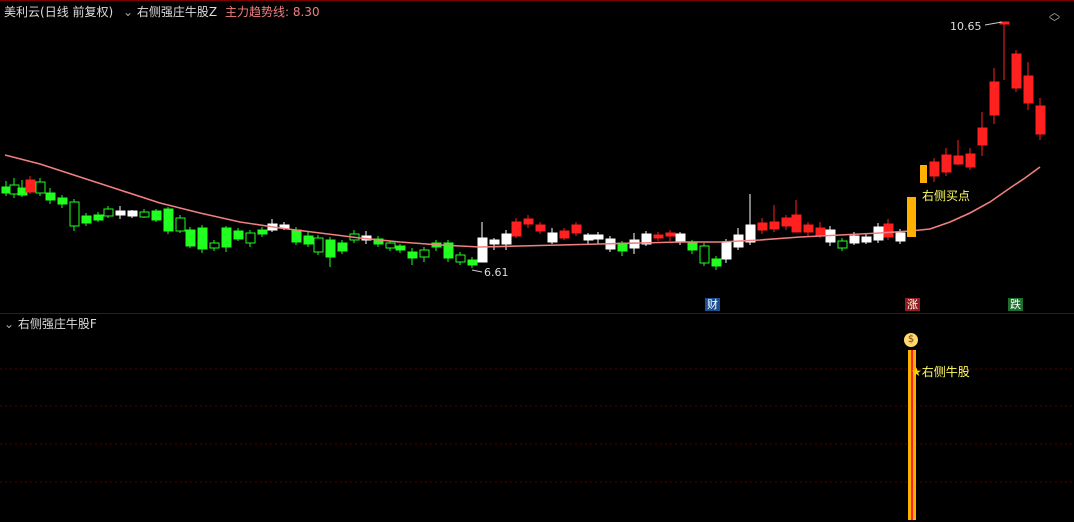 The width and height of the screenshot is (1074, 522). I want to click on signal-label: 右侧牛股, so click(945, 372).